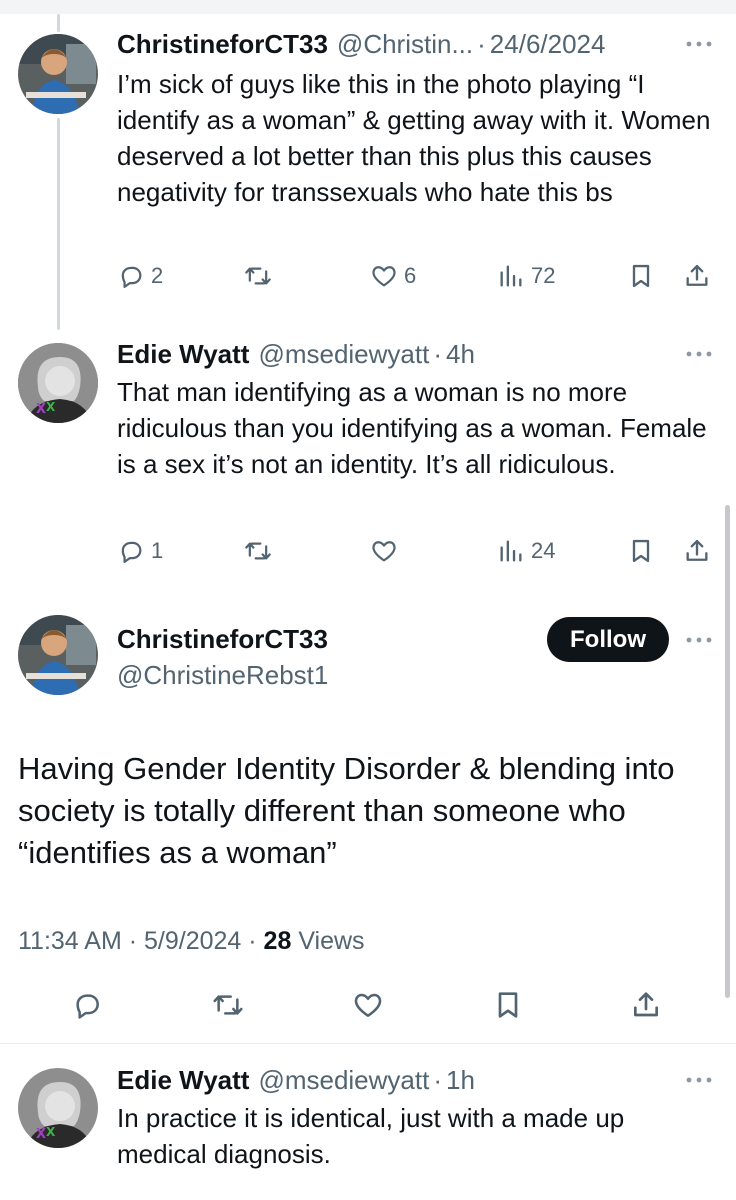  Describe the element at coordinates (548, 44) in the screenshot. I see `tweet-time: 24/6/2024` at that location.